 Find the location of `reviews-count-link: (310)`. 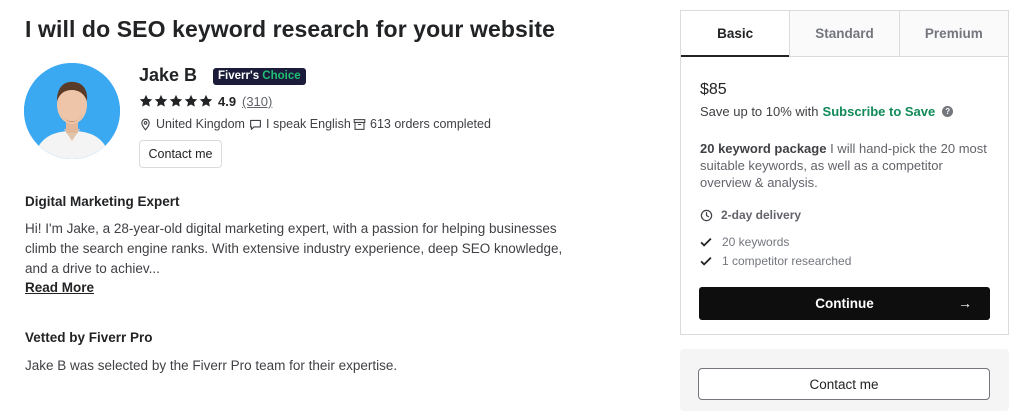

reviews-count-link: (310) is located at coordinates (257, 101).